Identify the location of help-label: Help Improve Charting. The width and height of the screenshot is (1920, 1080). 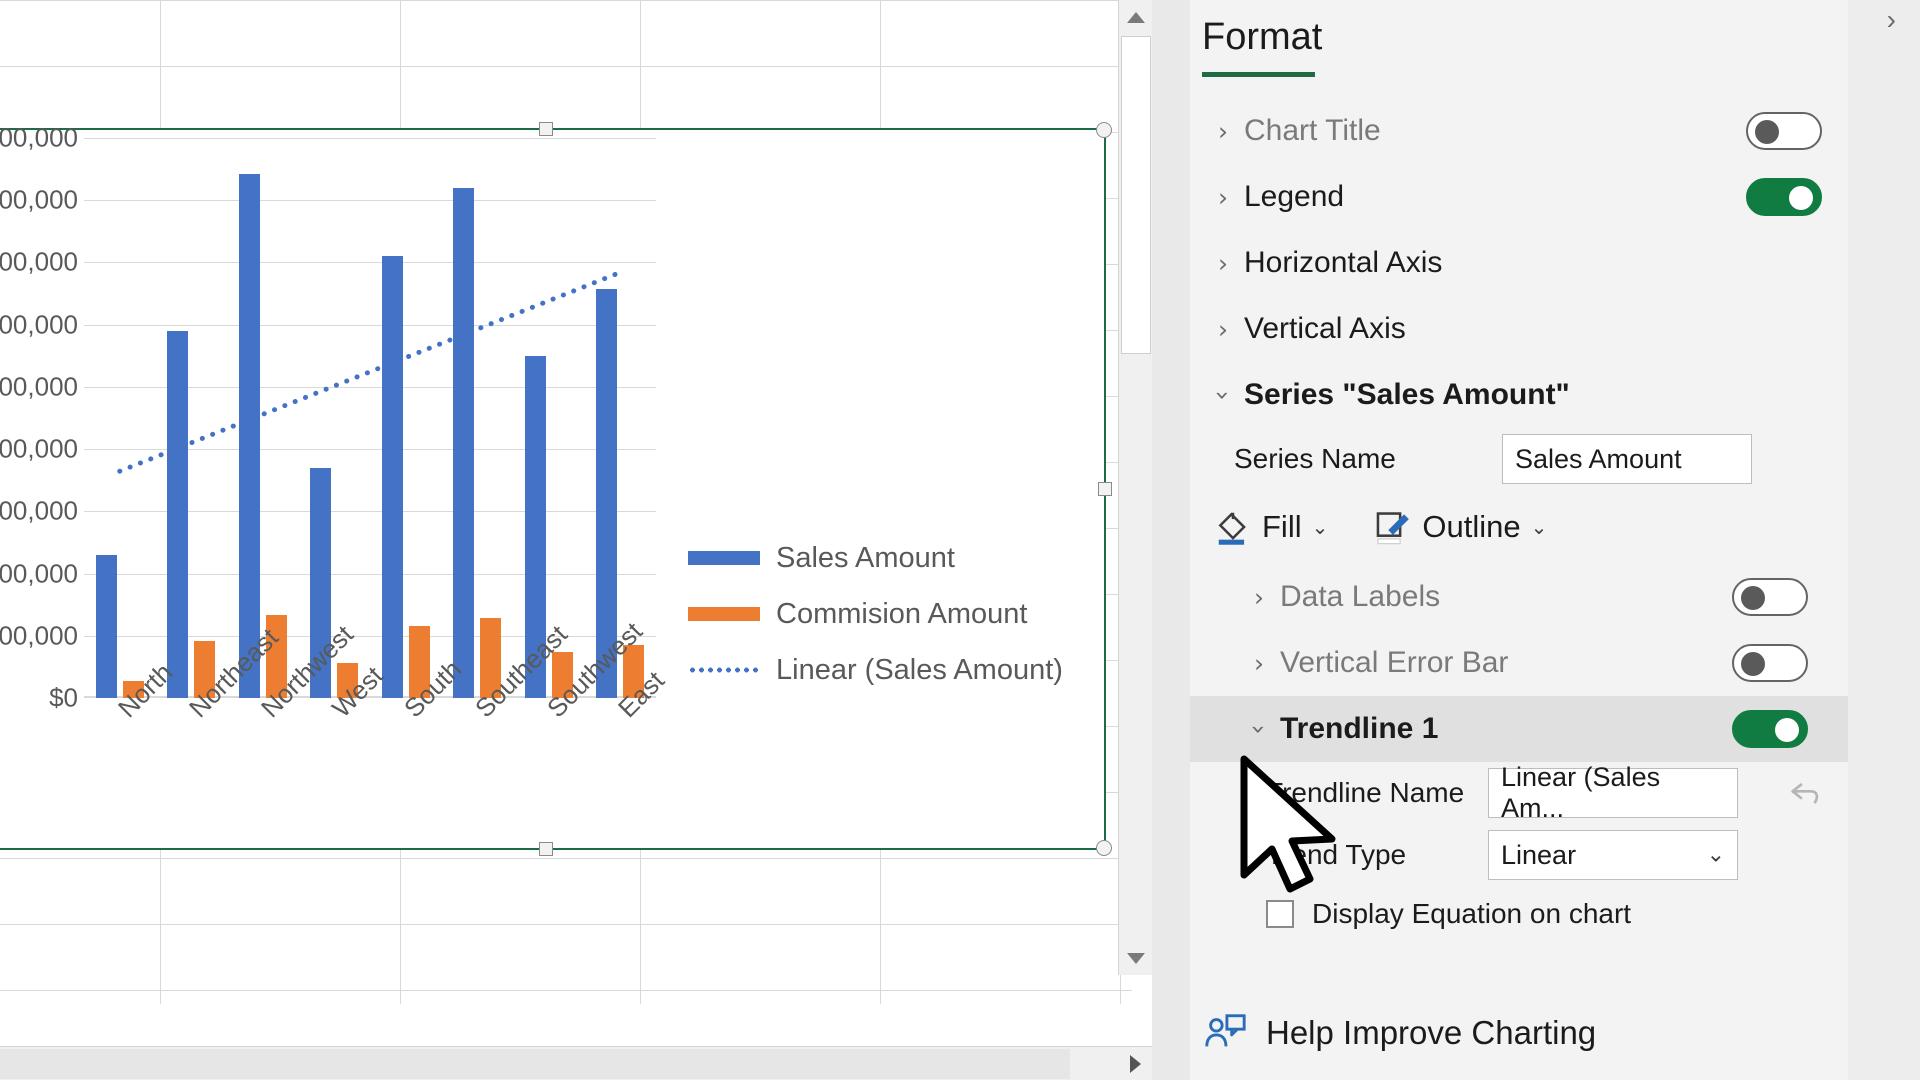
(1431, 1032).